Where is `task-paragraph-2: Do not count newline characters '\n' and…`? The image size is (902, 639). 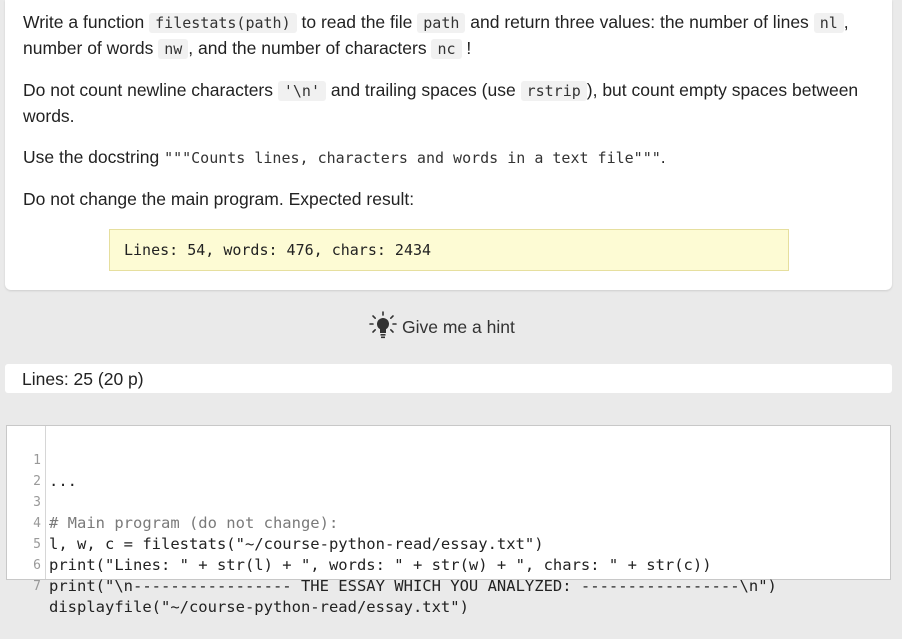
task-paragraph-2: Do not count newline characters '\n' and… is located at coordinates (448, 103).